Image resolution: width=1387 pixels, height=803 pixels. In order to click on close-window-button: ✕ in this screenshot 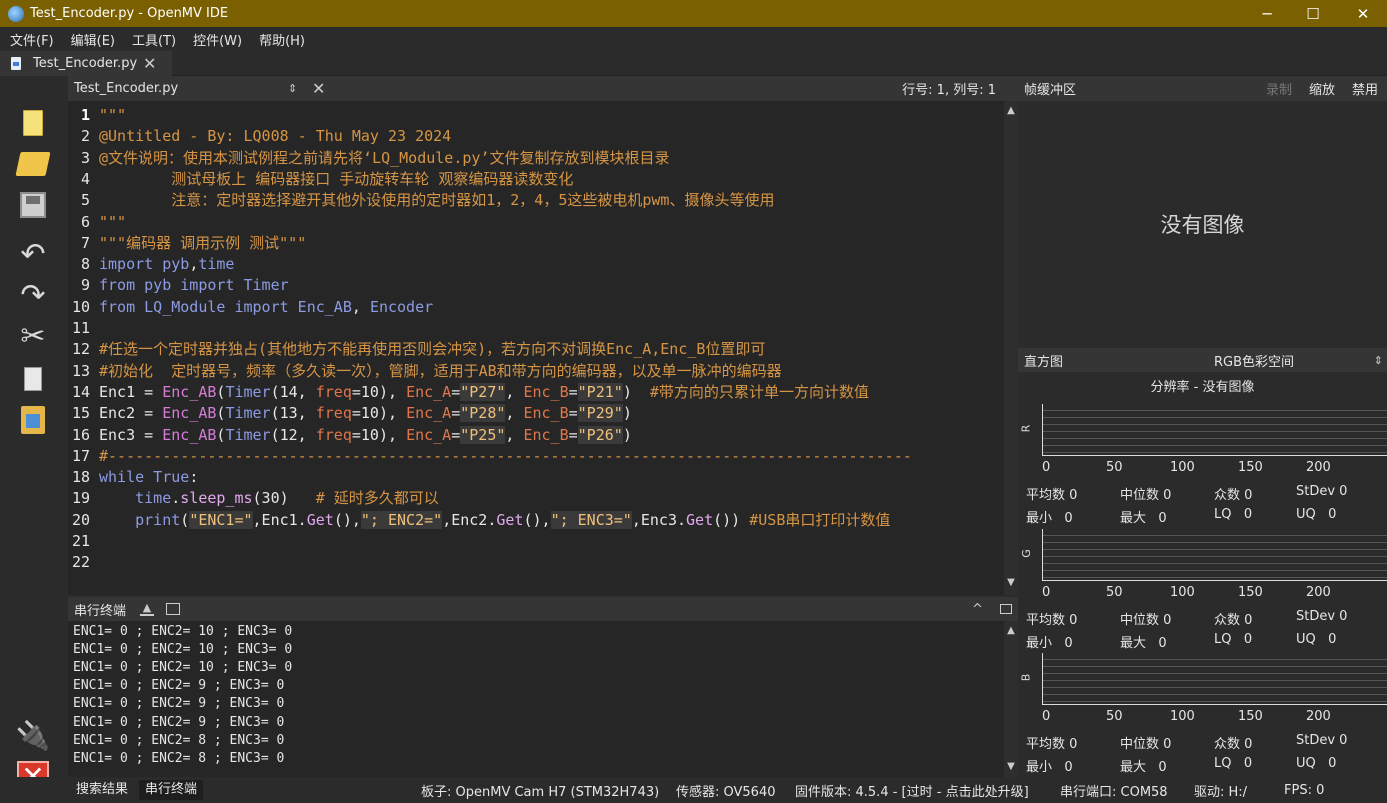, I will do `click(1363, 13)`.